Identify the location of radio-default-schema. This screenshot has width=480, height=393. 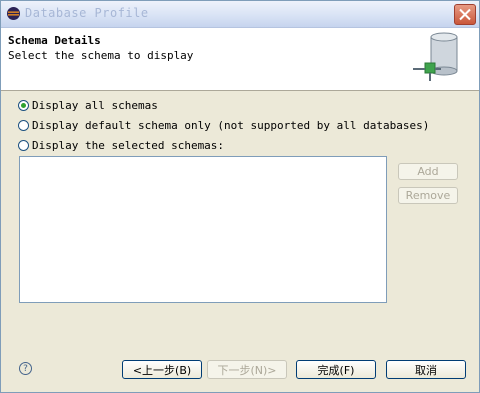
(23, 125).